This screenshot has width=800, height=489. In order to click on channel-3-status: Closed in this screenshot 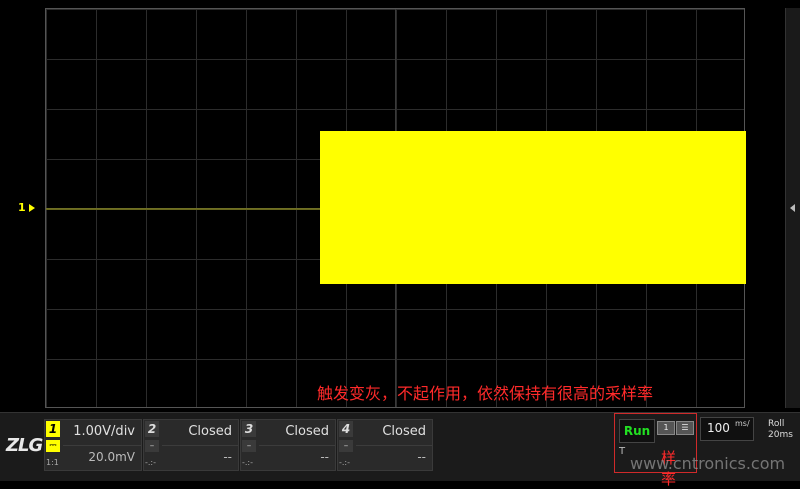, I will do `click(307, 431)`.